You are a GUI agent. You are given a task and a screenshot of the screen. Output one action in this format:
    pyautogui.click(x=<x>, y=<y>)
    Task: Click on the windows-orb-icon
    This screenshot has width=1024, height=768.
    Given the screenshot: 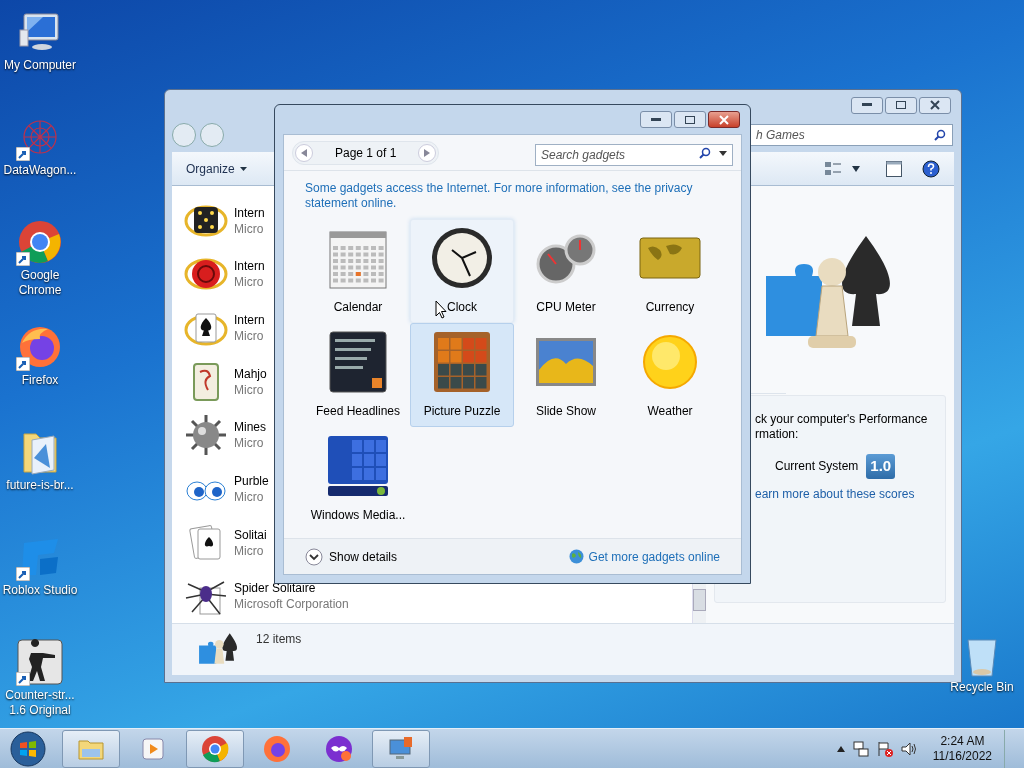 What is the action you would take?
    pyautogui.click(x=28, y=748)
    